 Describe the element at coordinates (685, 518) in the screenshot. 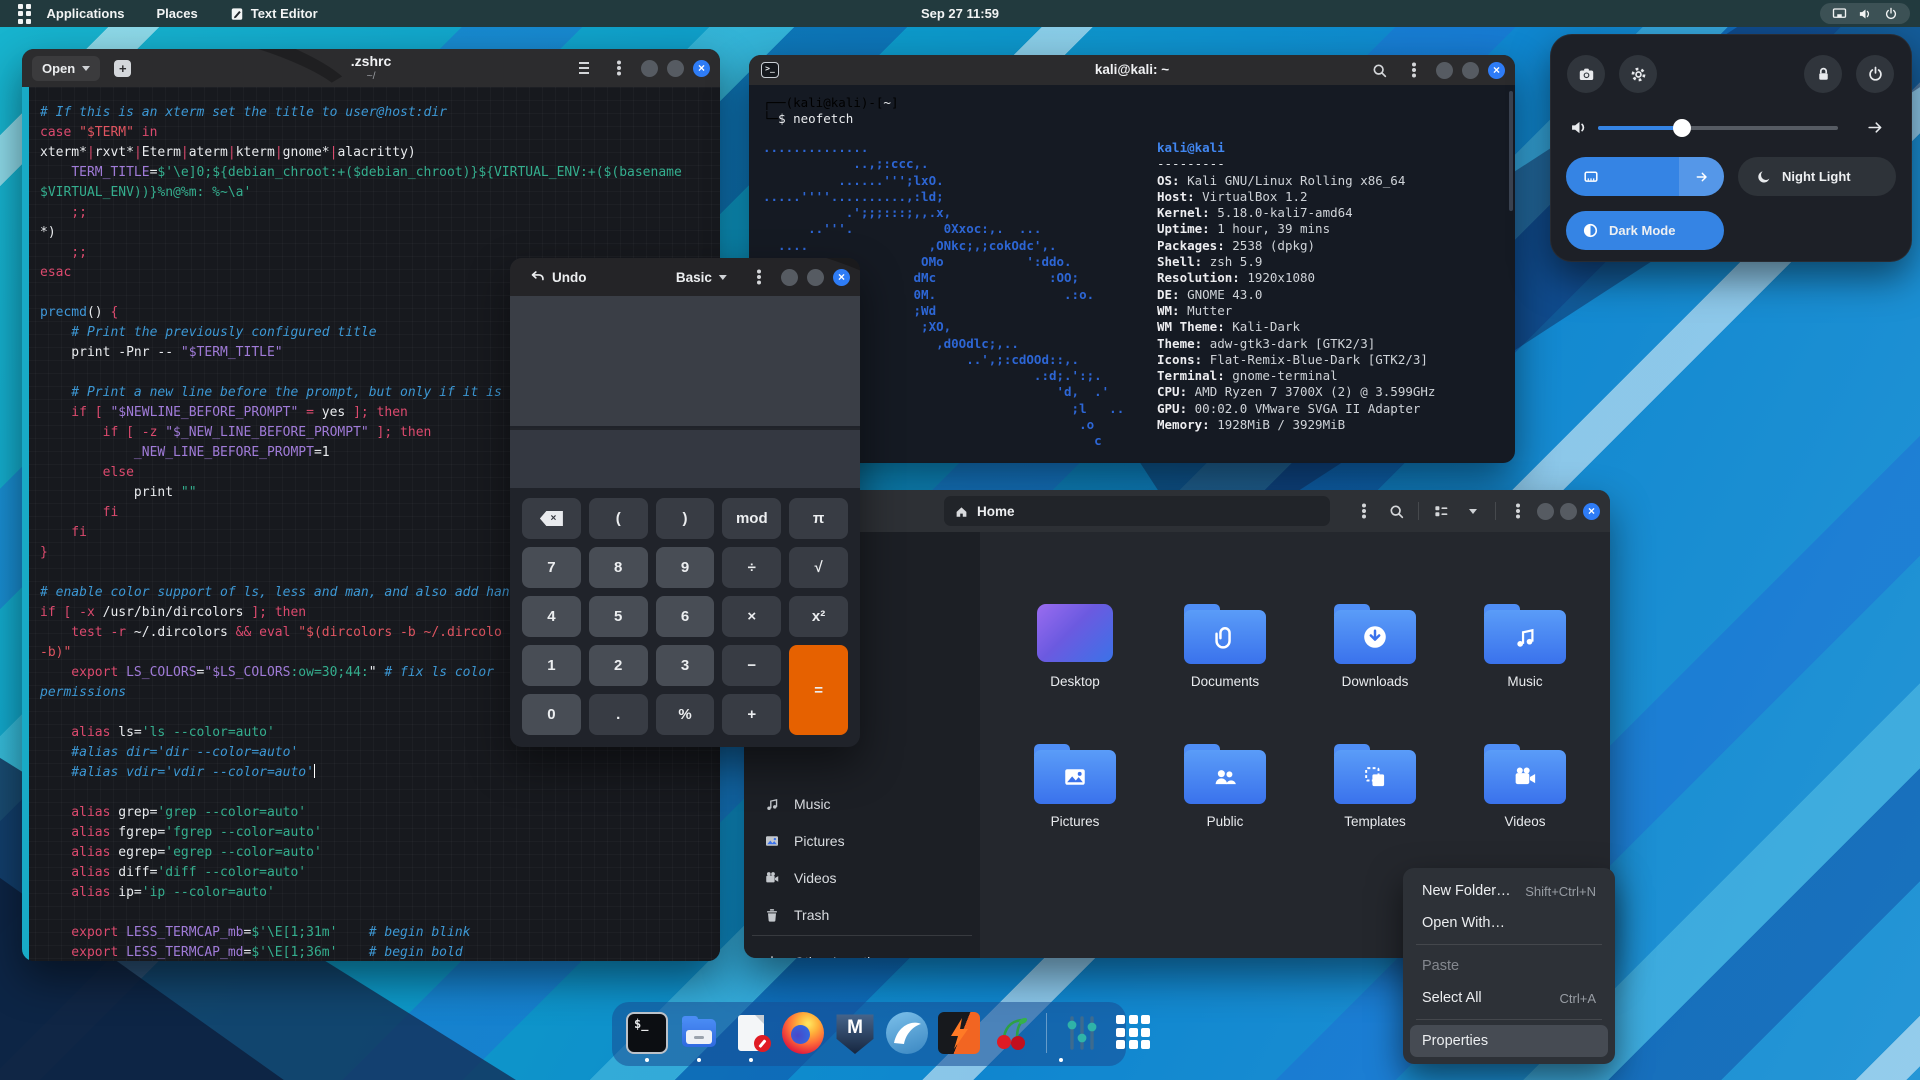

I see `calc-key-): )` at that location.